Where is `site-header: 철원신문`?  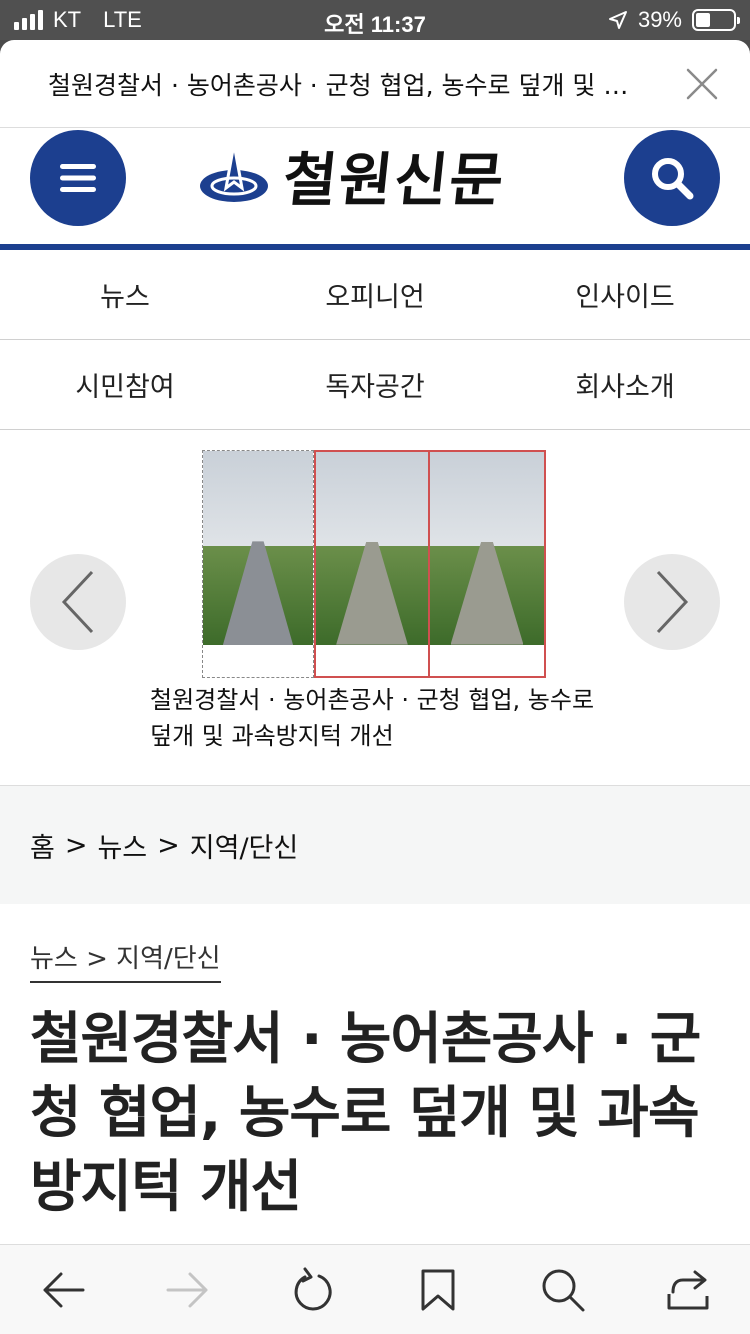 site-header: 철원신문 is located at coordinates (375, 189).